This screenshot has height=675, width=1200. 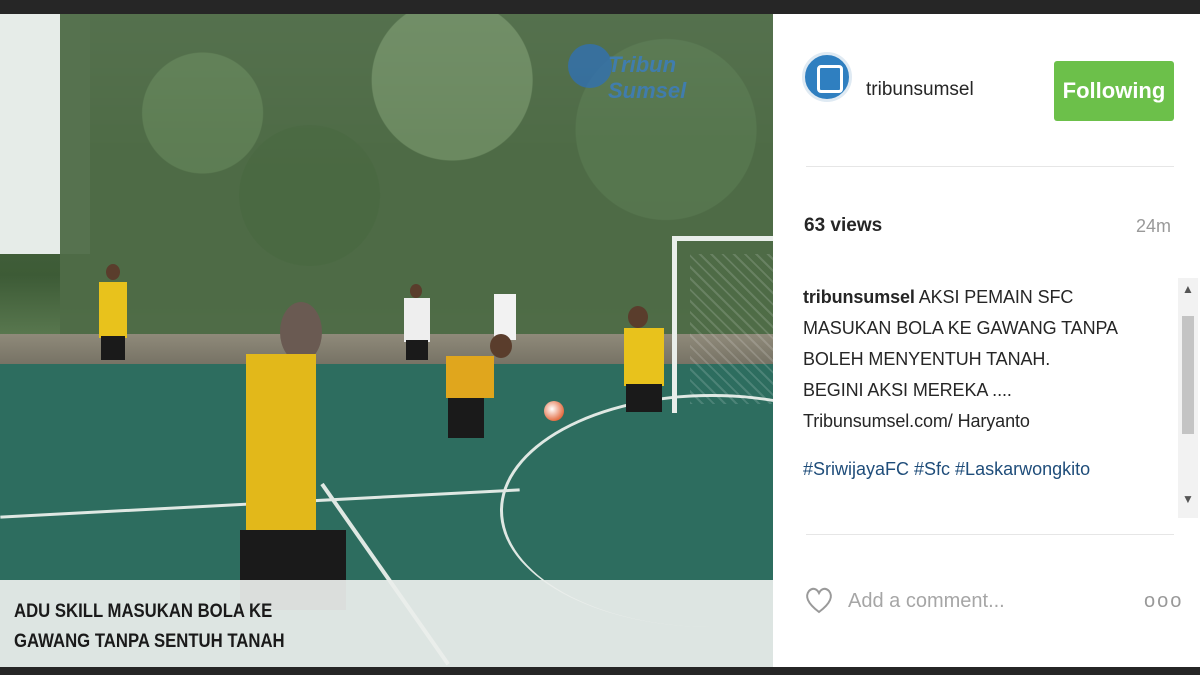 What do you see at coordinates (1188, 375) in the screenshot?
I see `scrollbar-thumb` at bounding box center [1188, 375].